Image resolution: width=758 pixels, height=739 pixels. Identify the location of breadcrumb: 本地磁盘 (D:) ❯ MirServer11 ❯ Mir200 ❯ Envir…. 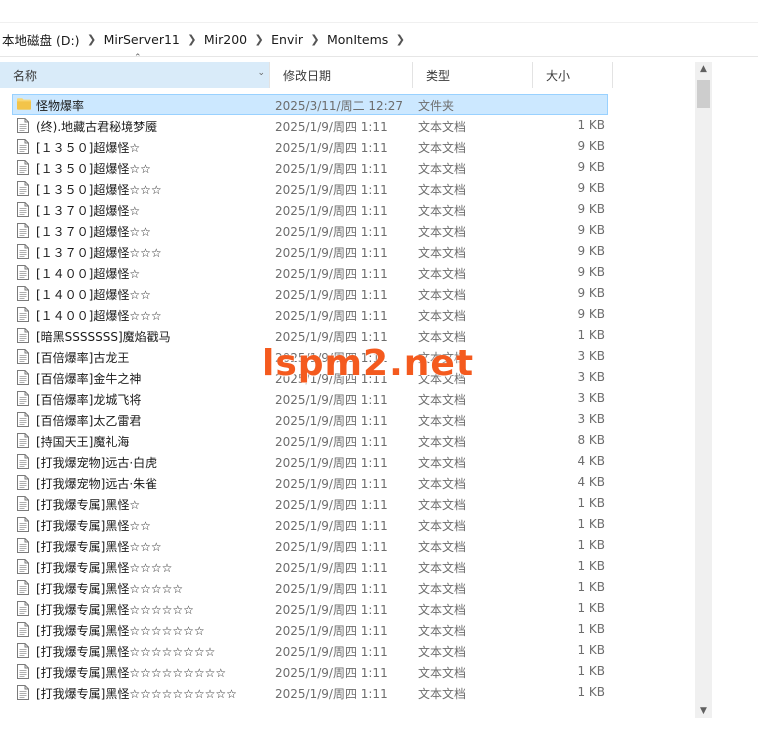
(379, 39).